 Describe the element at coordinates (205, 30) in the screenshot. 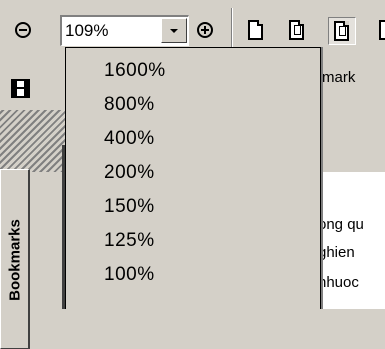

I see `zoom-in-icon` at that location.